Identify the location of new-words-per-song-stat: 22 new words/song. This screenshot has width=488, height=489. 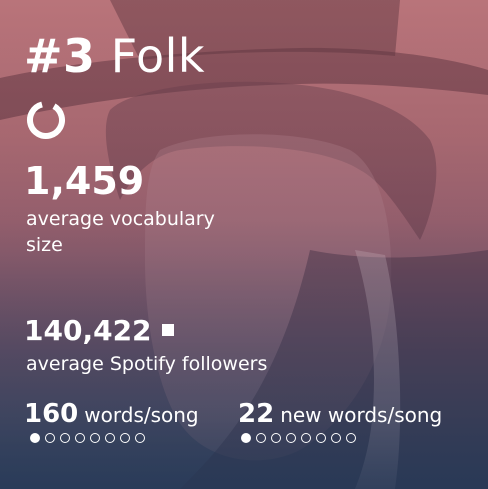
(340, 414).